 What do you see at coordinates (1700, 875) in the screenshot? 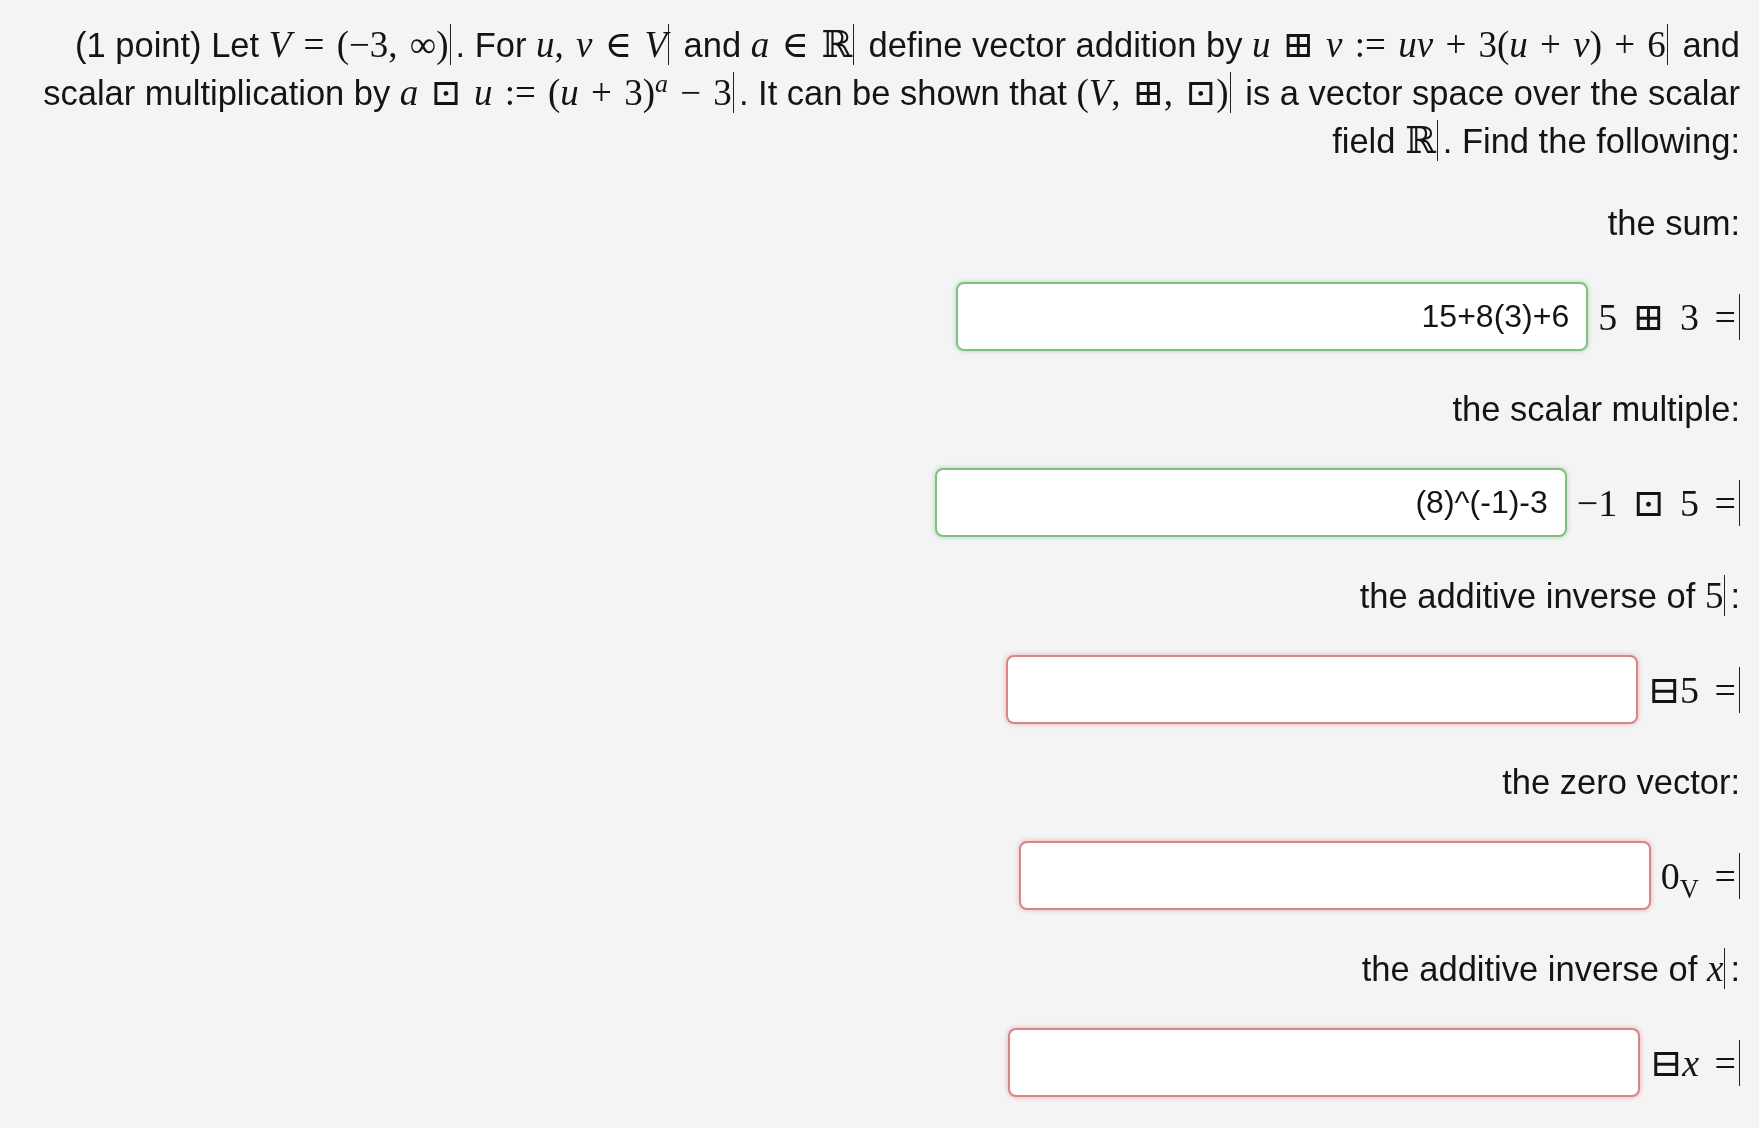
I see `equation-label: 0$_{V}$ =` at bounding box center [1700, 875].